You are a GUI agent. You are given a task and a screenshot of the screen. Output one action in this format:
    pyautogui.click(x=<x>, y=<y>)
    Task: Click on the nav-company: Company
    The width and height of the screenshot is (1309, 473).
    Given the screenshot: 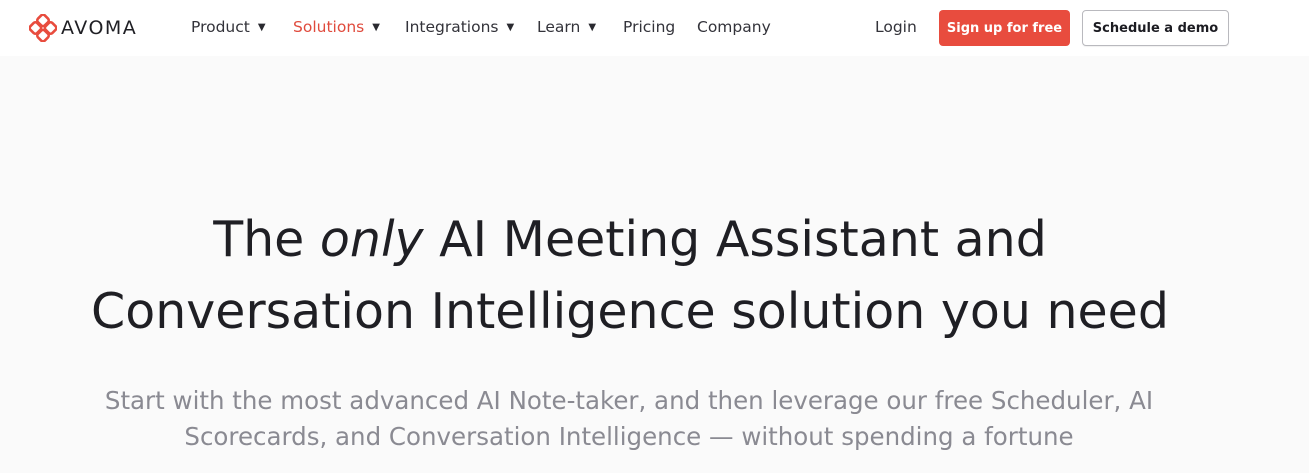 What is the action you would take?
    pyautogui.click(x=734, y=27)
    